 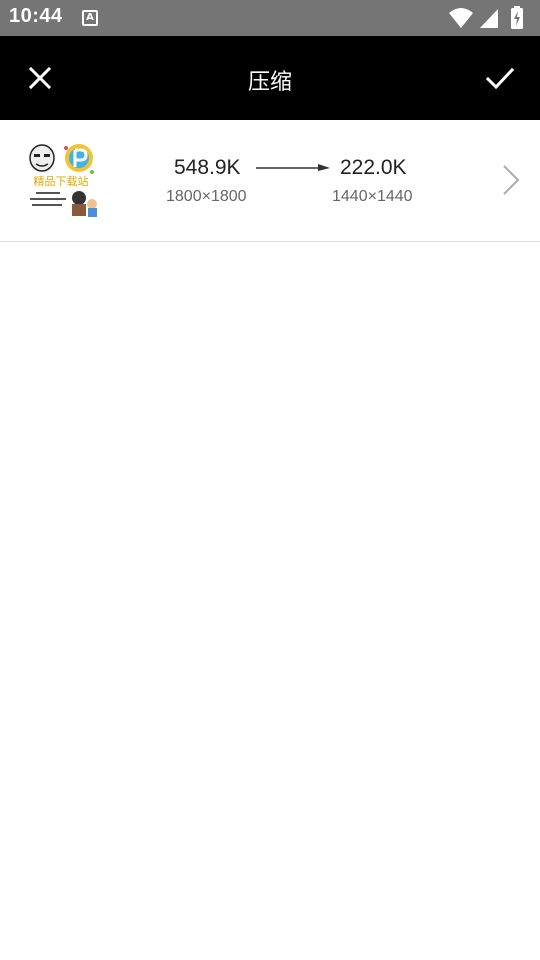 What do you see at coordinates (373, 167) in the screenshot?
I see `compressed-size: 222.0K` at bounding box center [373, 167].